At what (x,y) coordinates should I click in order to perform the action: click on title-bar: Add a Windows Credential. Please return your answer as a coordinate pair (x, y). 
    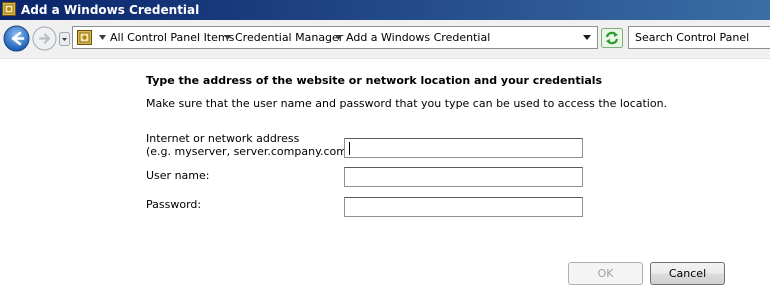
    Looking at the image, I should click on (385, 10).